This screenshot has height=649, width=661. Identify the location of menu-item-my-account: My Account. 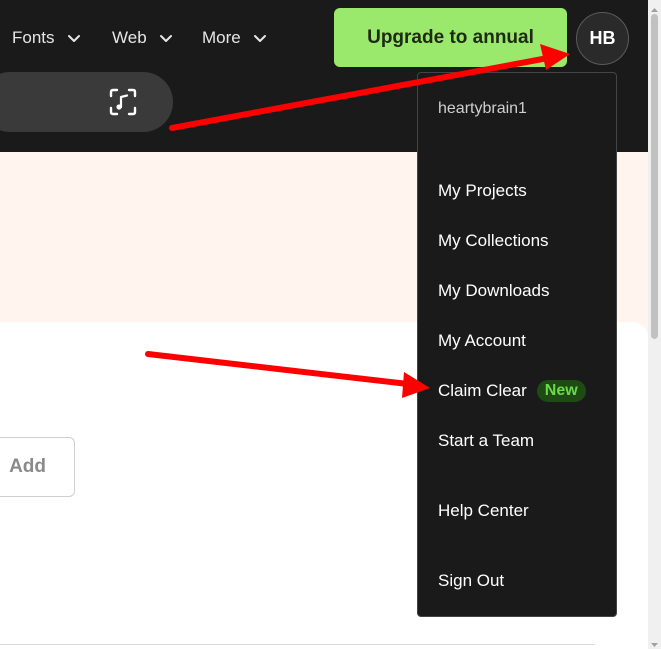
(482, 341).